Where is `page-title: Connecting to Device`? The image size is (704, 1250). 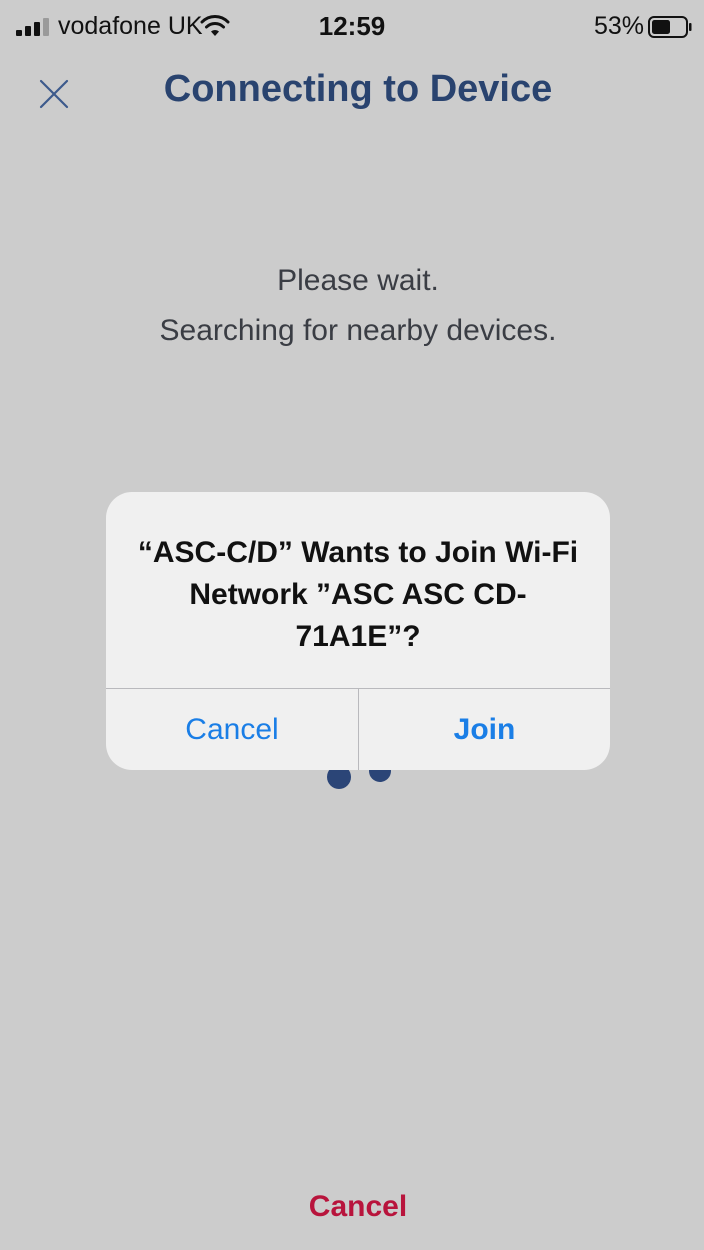
page-title: Connecting to Device is located at coordinates (358, 89).